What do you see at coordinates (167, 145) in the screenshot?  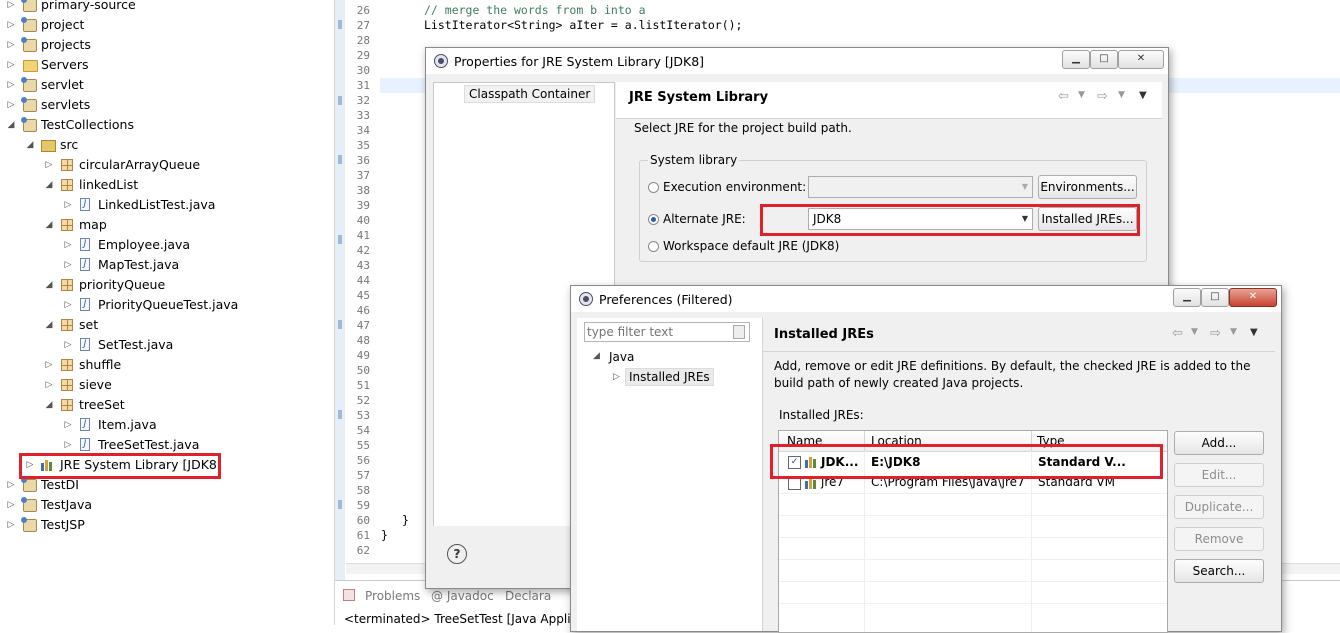 I see `tree-row: ◢ src` at bounding box center [167, 145].